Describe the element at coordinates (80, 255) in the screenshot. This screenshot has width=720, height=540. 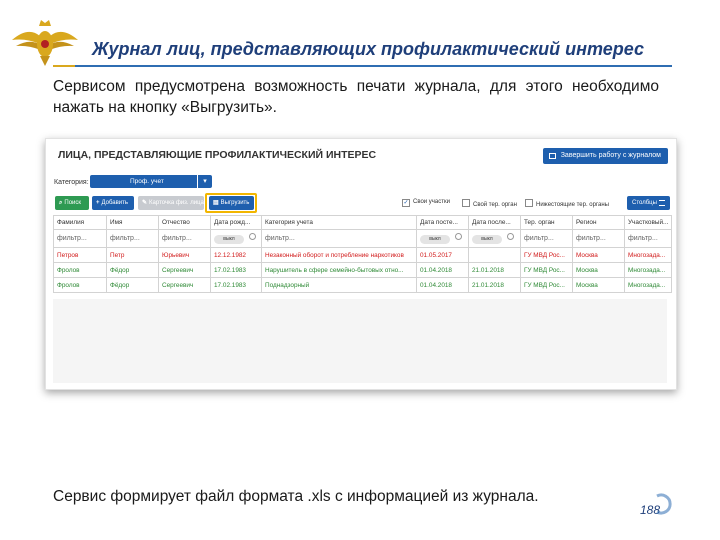
I see `table-cell: Петров` at that location.